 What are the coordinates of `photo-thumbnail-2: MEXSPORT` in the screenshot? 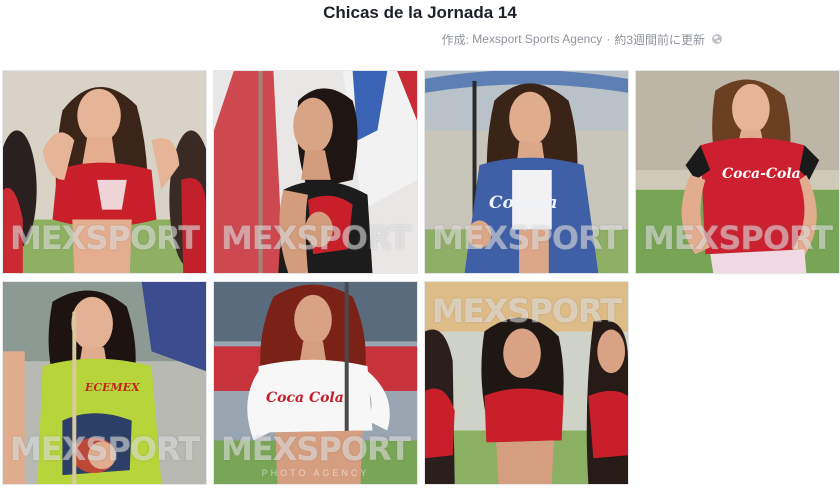 It's located at (315, 172).